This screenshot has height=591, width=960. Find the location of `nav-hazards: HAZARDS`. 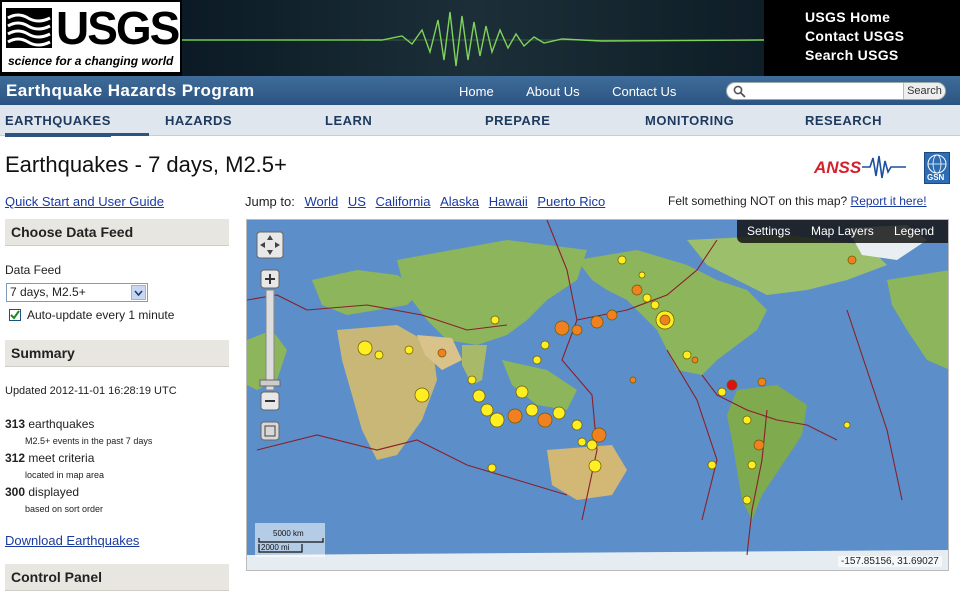

nav-hazards: HAZARDS is located at coordinates (198, 120).